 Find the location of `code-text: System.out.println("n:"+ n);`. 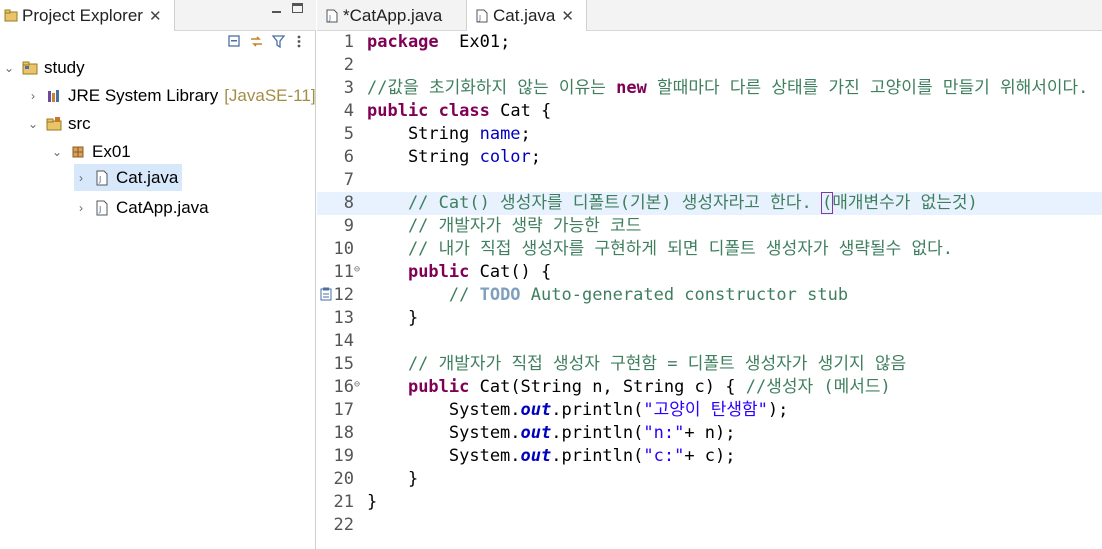

code-text: System.out.println("n:"+ n); is located at coordinates (551, 433).